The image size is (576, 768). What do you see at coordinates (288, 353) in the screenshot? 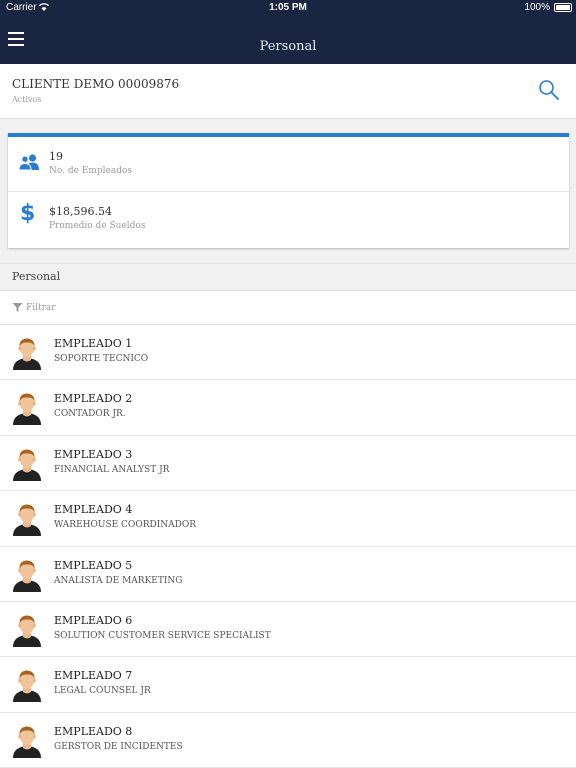
I see `employee-row: EMPLEADO 1 SOPORTE TECNICO` at bounding box center [288, 353].